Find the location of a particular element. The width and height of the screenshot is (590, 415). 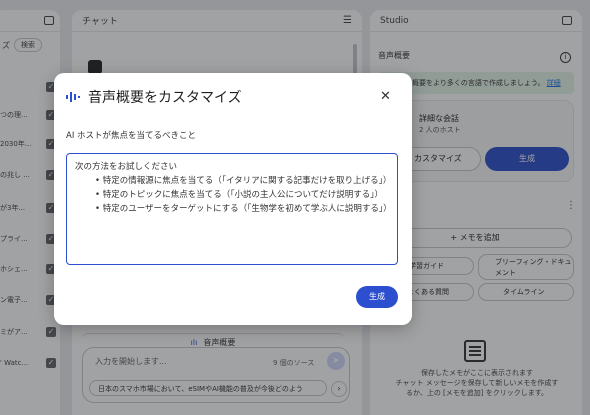

textarea-line: 次の方法をお試しください is located at coordinates (126, 167).